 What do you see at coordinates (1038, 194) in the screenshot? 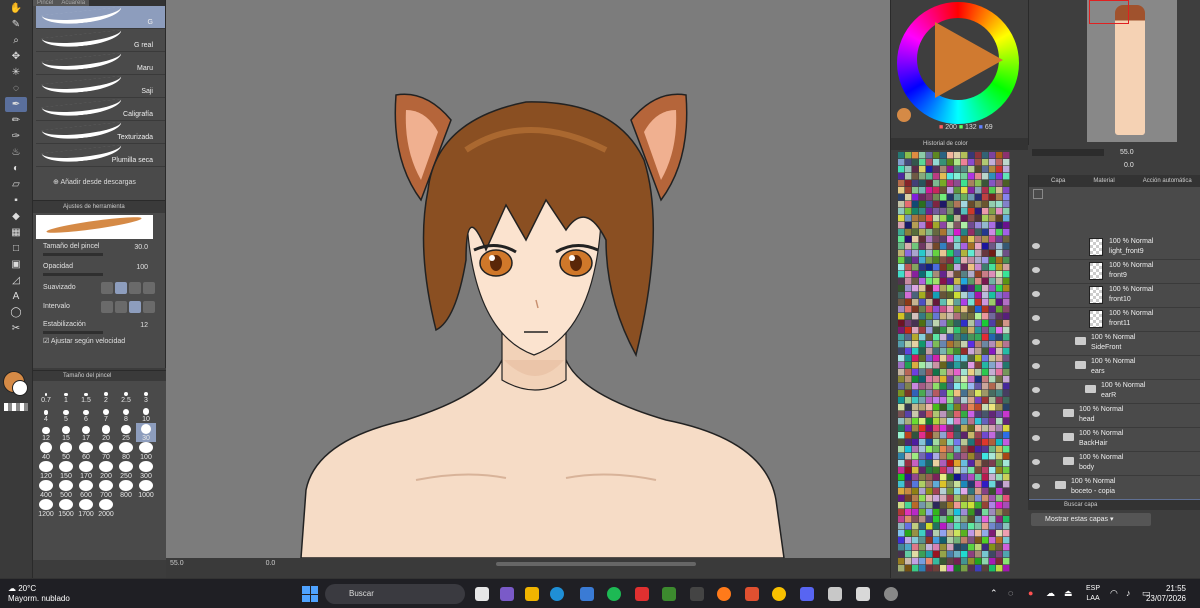
I see `blend-mode-dropdown` at bounding box center [1038, 194].